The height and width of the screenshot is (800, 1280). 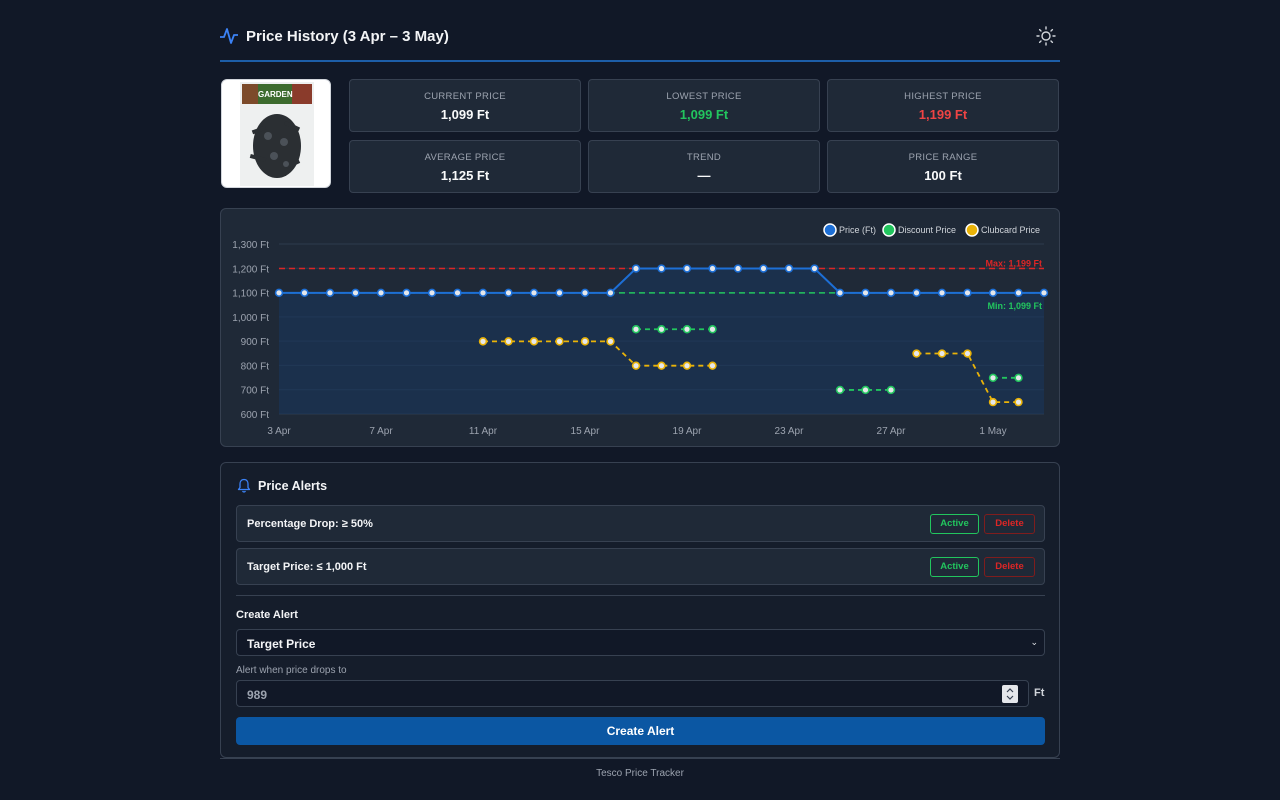 I want to click on stat-label: PRICE RANGE, so click(x=943, y=157).